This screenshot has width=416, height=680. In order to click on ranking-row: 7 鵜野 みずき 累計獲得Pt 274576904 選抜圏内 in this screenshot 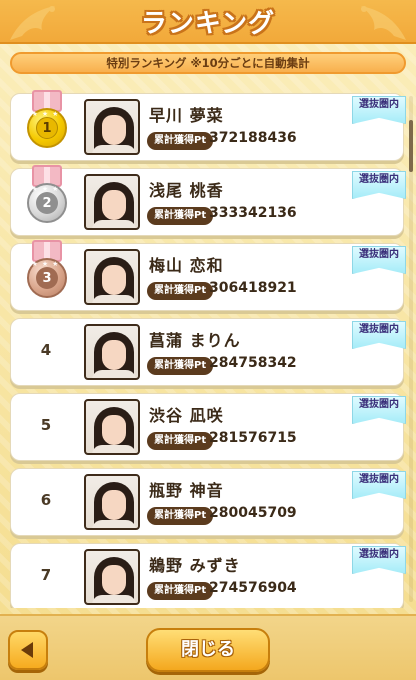, I will do `click(208, 575)`.